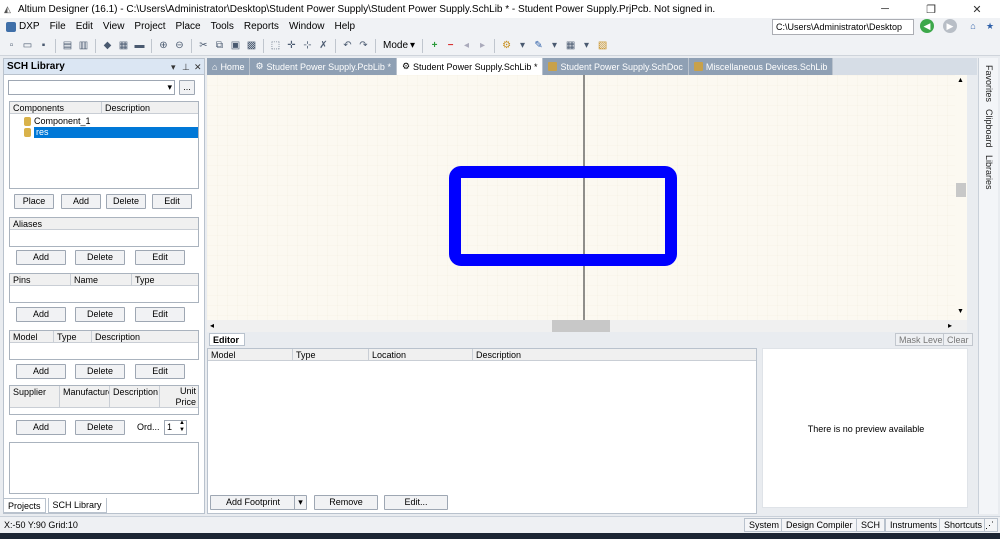  I want to click on component-item-res: res, so click(104, 132).